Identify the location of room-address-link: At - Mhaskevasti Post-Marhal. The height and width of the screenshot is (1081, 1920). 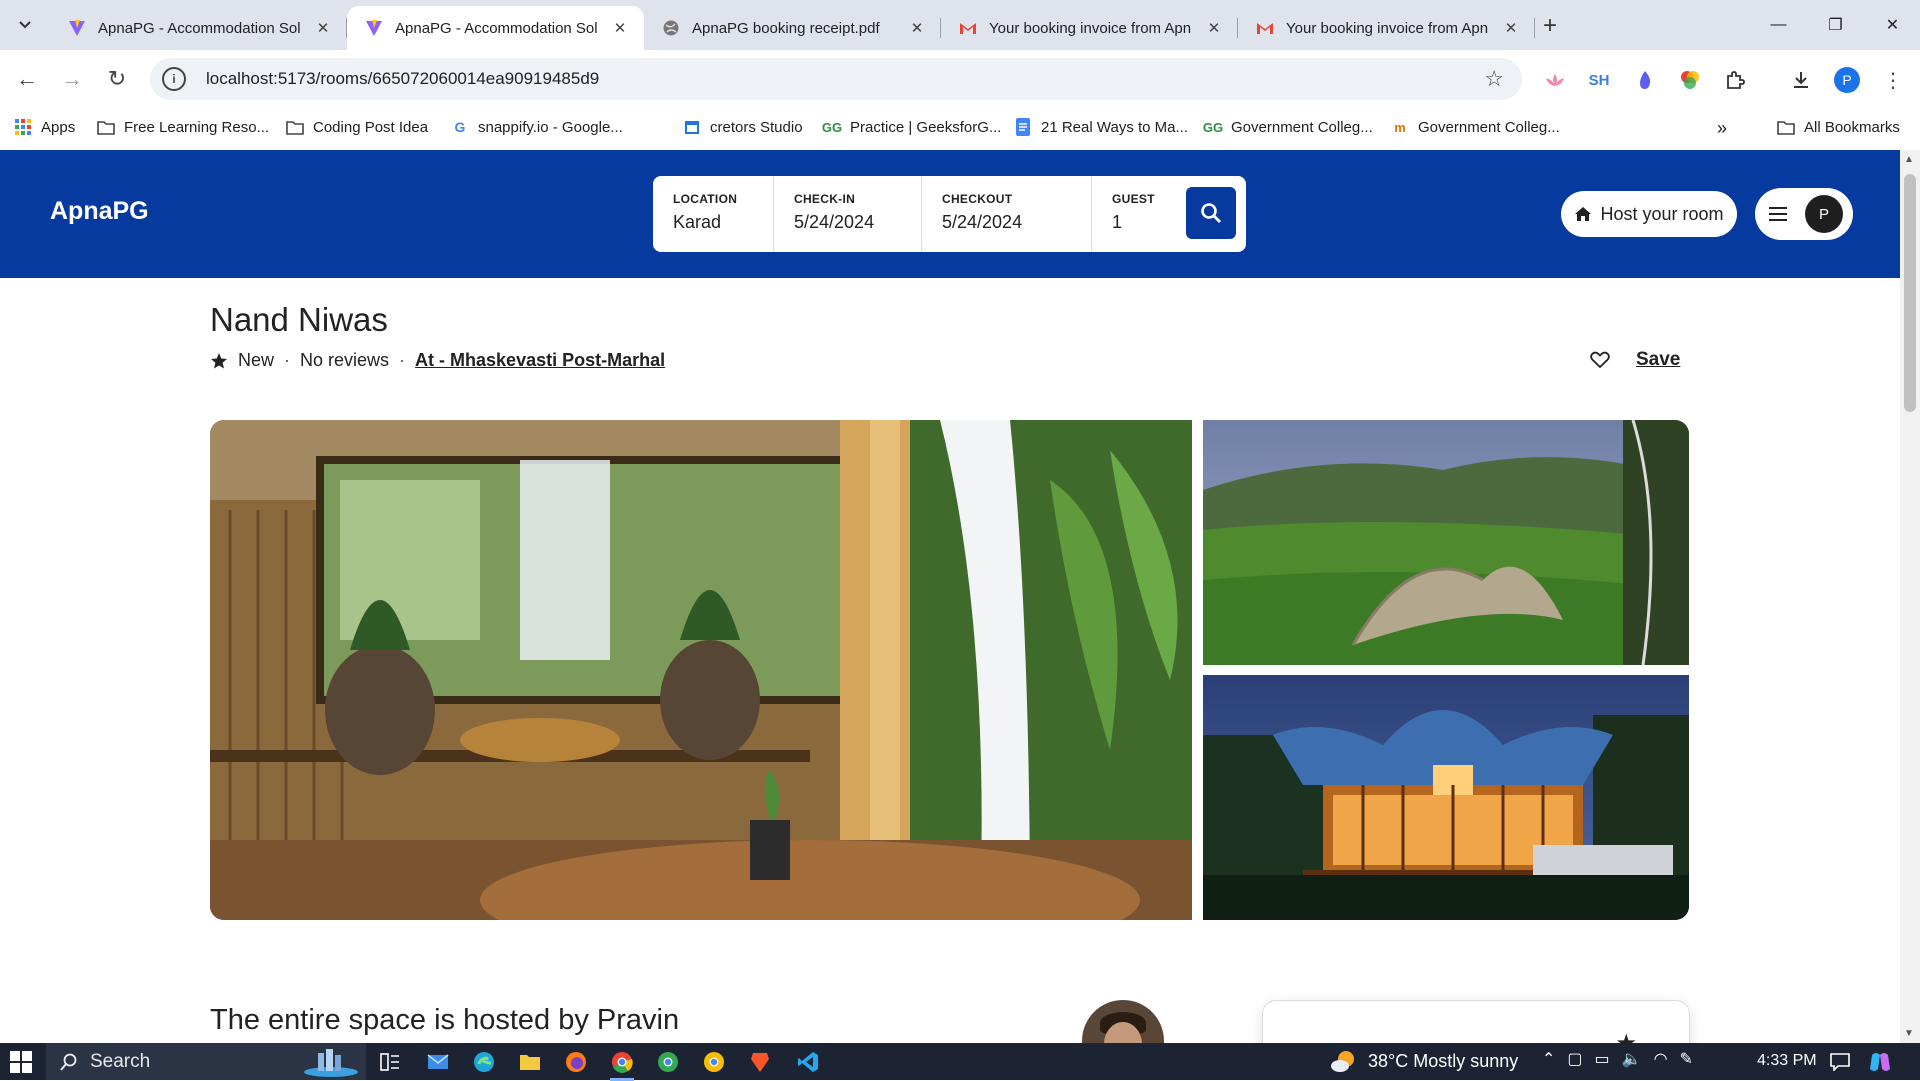
(540, 360).